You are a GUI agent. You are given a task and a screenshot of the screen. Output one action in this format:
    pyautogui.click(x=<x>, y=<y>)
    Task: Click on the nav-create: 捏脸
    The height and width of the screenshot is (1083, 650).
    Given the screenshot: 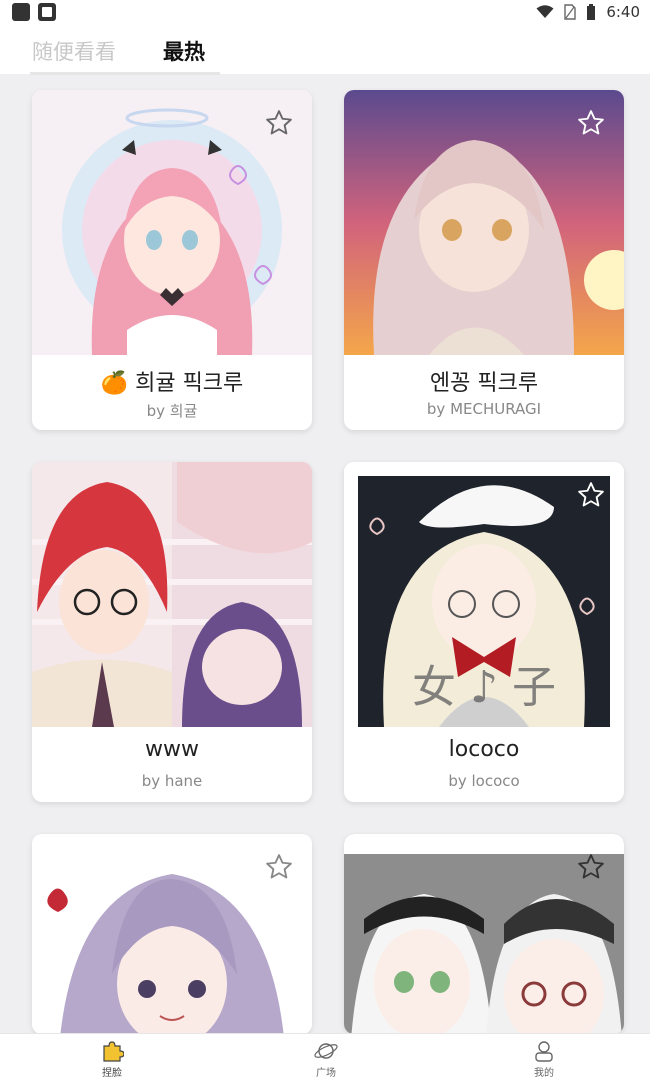 What is the action you would take?
    pyautogui.click(x=112, y=1059)
    